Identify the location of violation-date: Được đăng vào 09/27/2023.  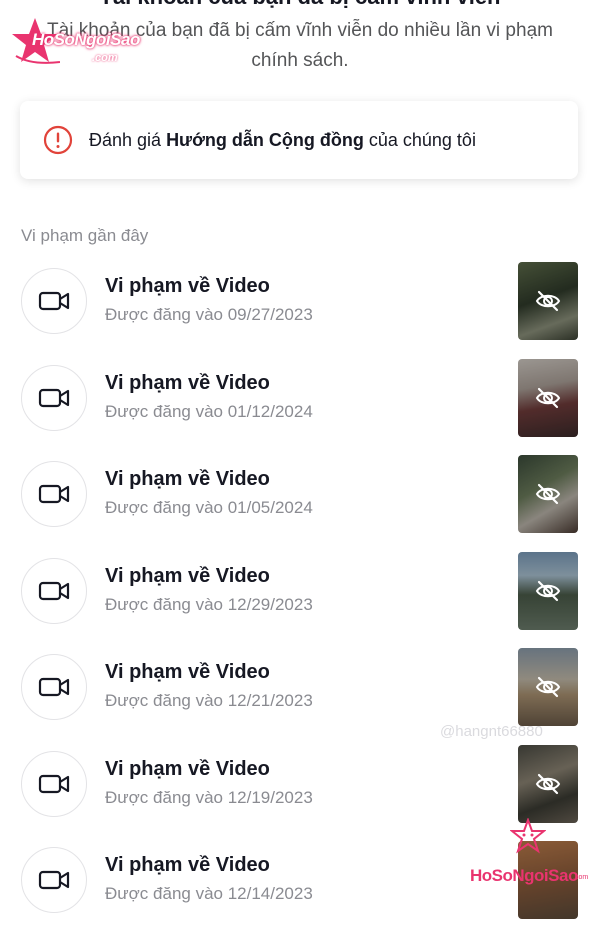
(209, 314).